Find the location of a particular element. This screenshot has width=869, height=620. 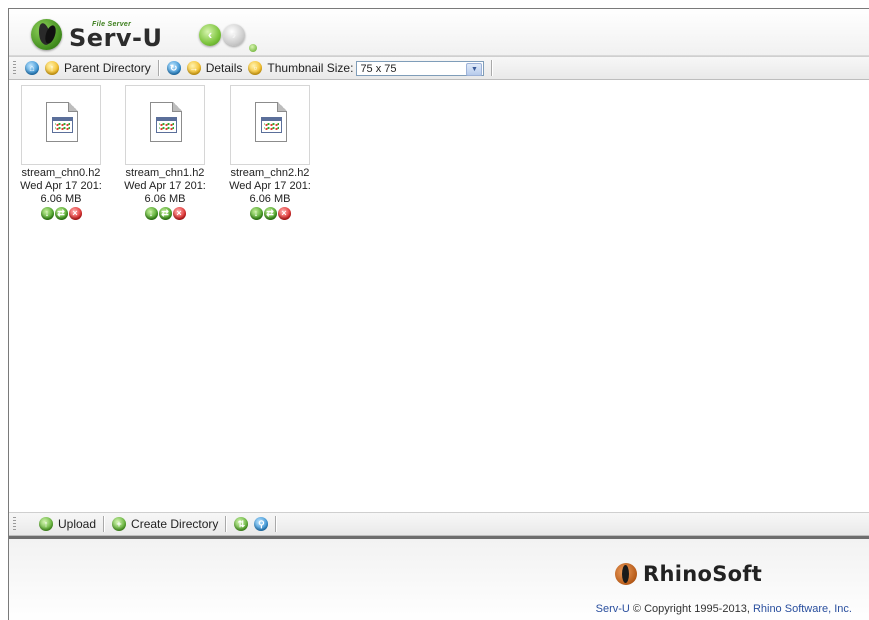

transfer-button: ⇅ is located at coordinates (241, 524).